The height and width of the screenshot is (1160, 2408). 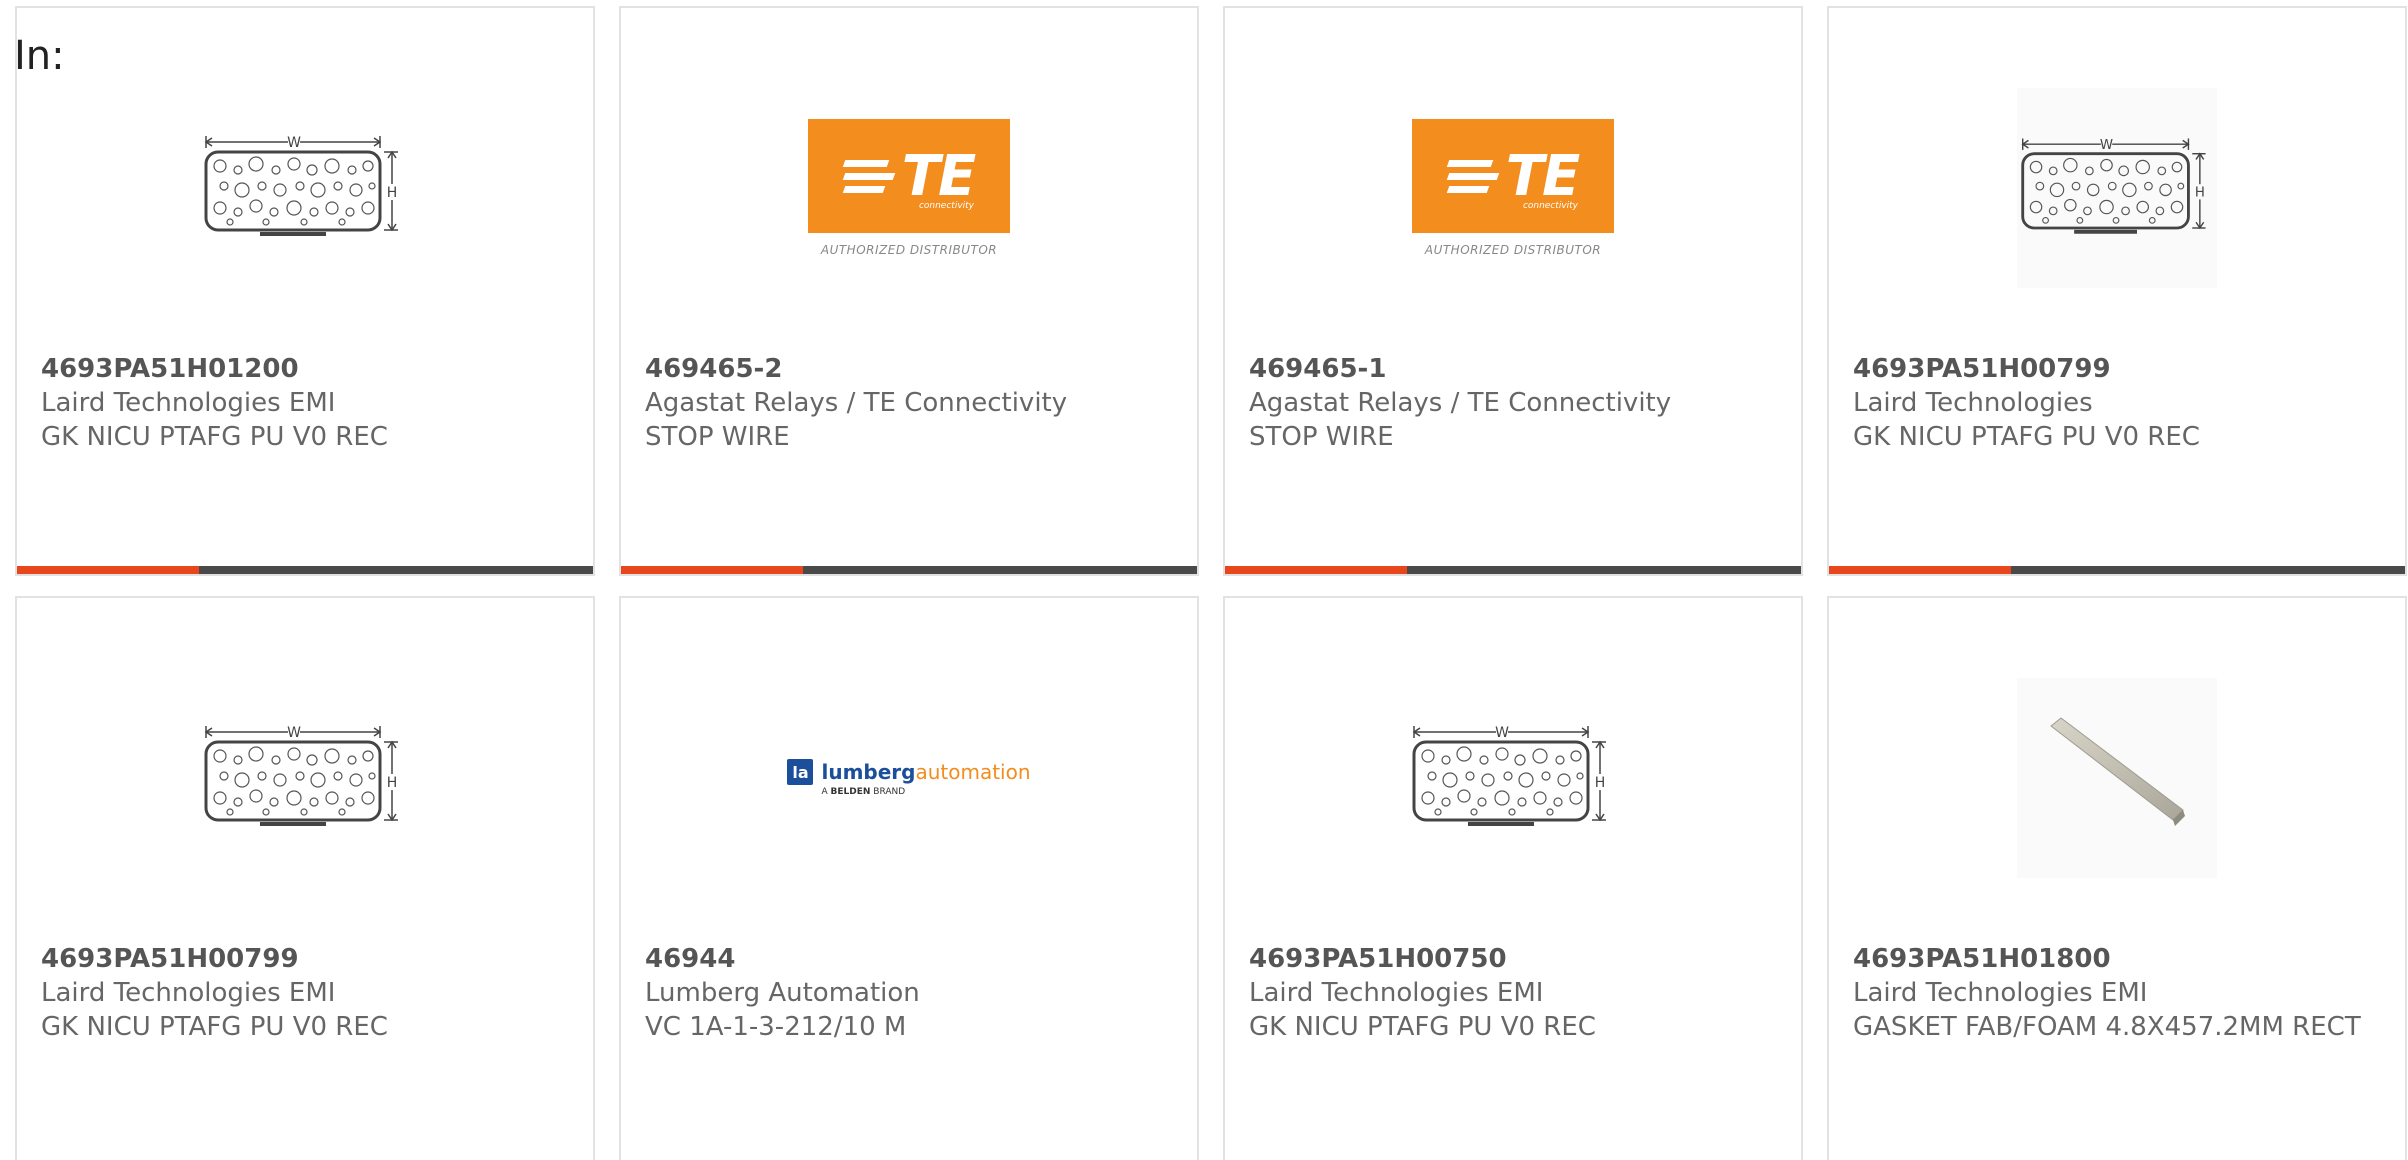 I want to click on lumberg-sub-prefix: A, so click(x=824, y=792).